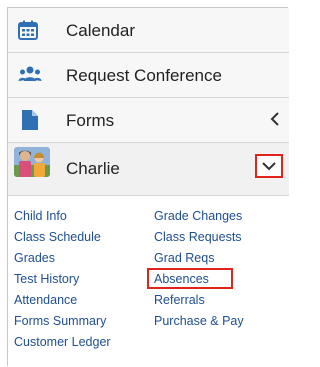 This screenshot has width=320, height=367. Describe the element at coordinates (62, 300) in the screenshot. I see `link-attendance: Attendance` at that location.